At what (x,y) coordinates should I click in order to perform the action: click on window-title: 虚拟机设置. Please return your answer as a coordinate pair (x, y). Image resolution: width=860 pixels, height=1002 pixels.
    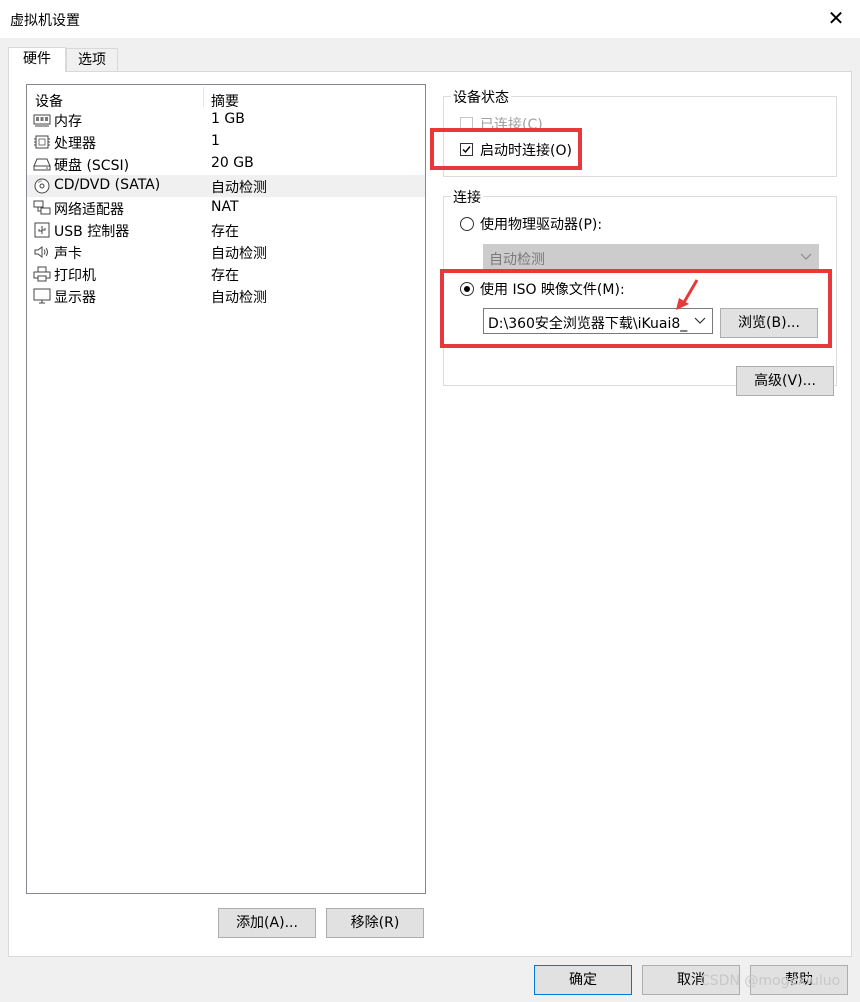
    Looking at the image, I should click on (45, 21).